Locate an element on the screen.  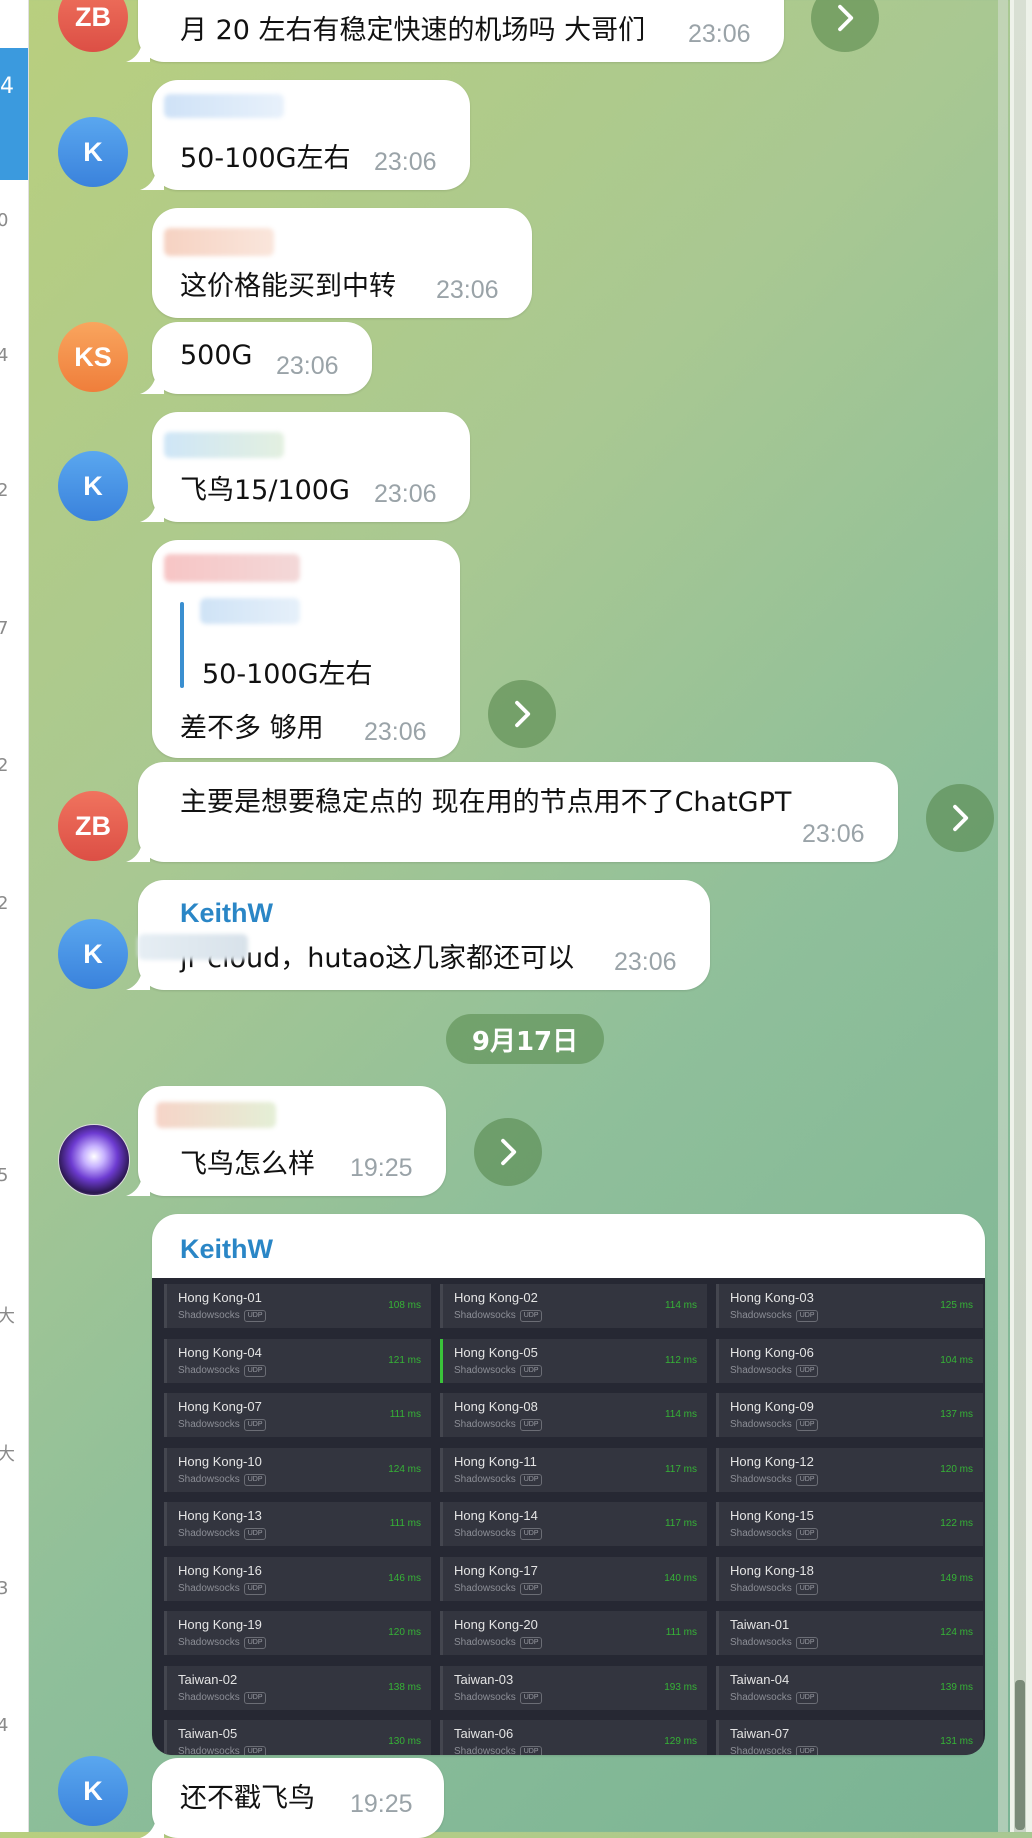
proxy-node: Taiwan-07 Shadowsocks UDP 131 ms is located at coordinates (849, 1737).